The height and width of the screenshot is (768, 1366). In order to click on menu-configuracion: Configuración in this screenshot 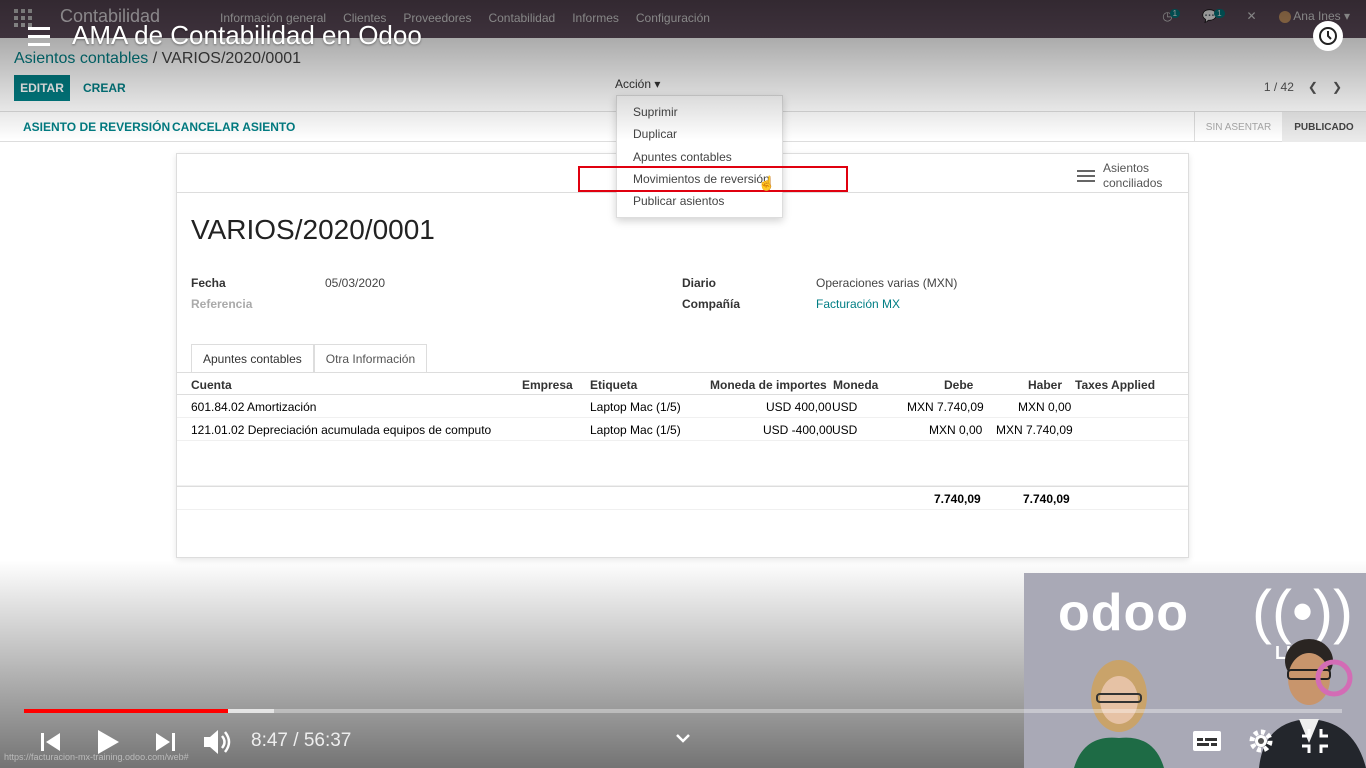, I will do `click(673, 18)`.